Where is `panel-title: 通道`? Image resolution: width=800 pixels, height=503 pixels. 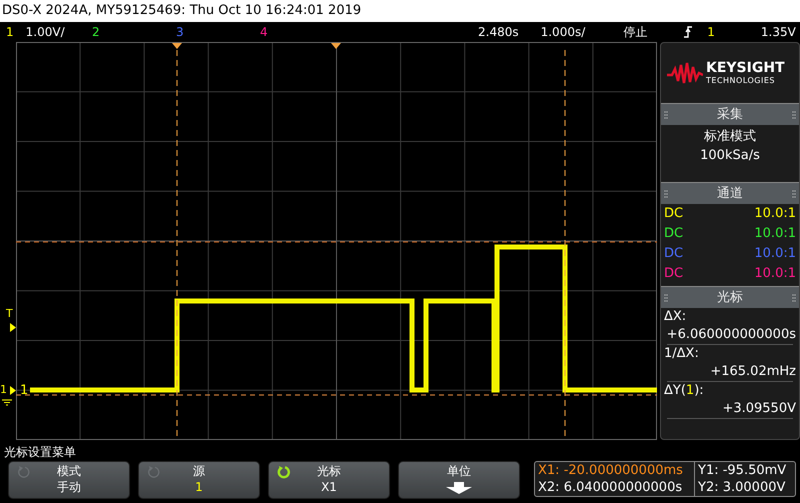 panel-title: 通道 is located at coordinates (730, 193).